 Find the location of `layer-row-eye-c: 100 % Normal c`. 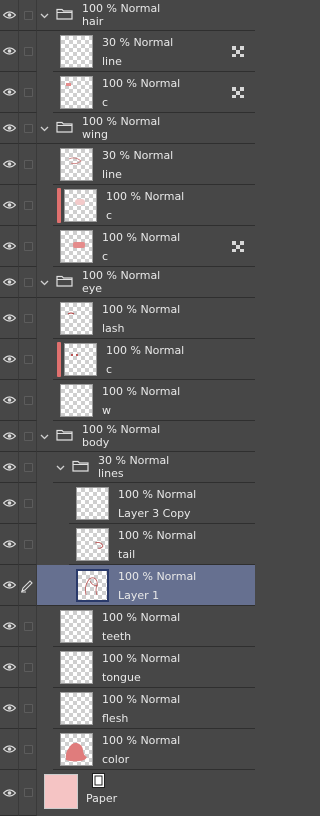

layer-row-eye-c: 100 % Normal c is located at coordinates (127, 359).